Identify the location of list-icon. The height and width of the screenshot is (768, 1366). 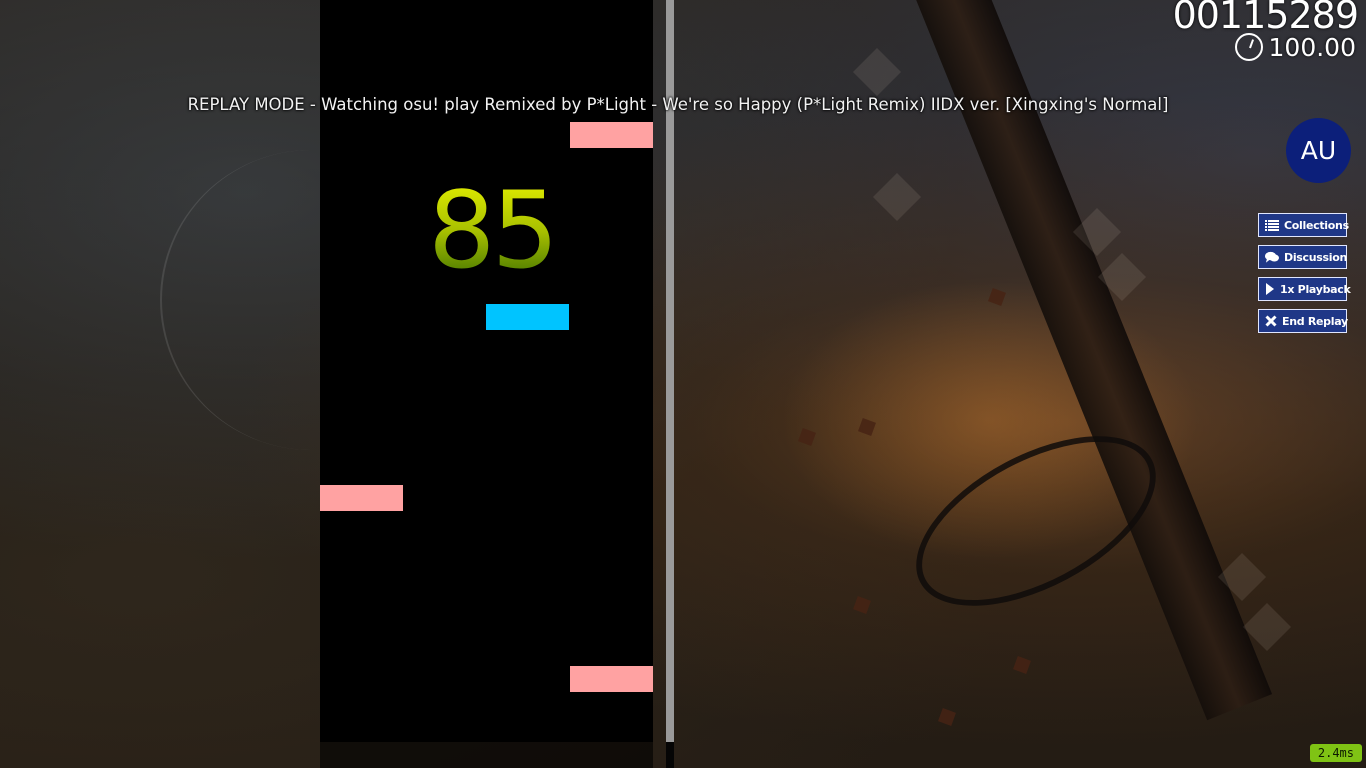
(1272, 225).